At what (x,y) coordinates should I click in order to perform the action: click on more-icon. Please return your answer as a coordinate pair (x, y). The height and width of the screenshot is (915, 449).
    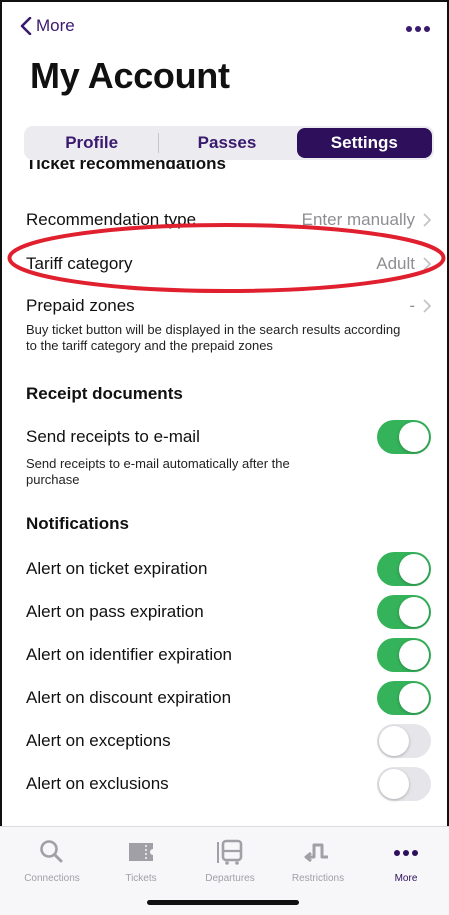
    Looking at the image, I should click on (406, 853).